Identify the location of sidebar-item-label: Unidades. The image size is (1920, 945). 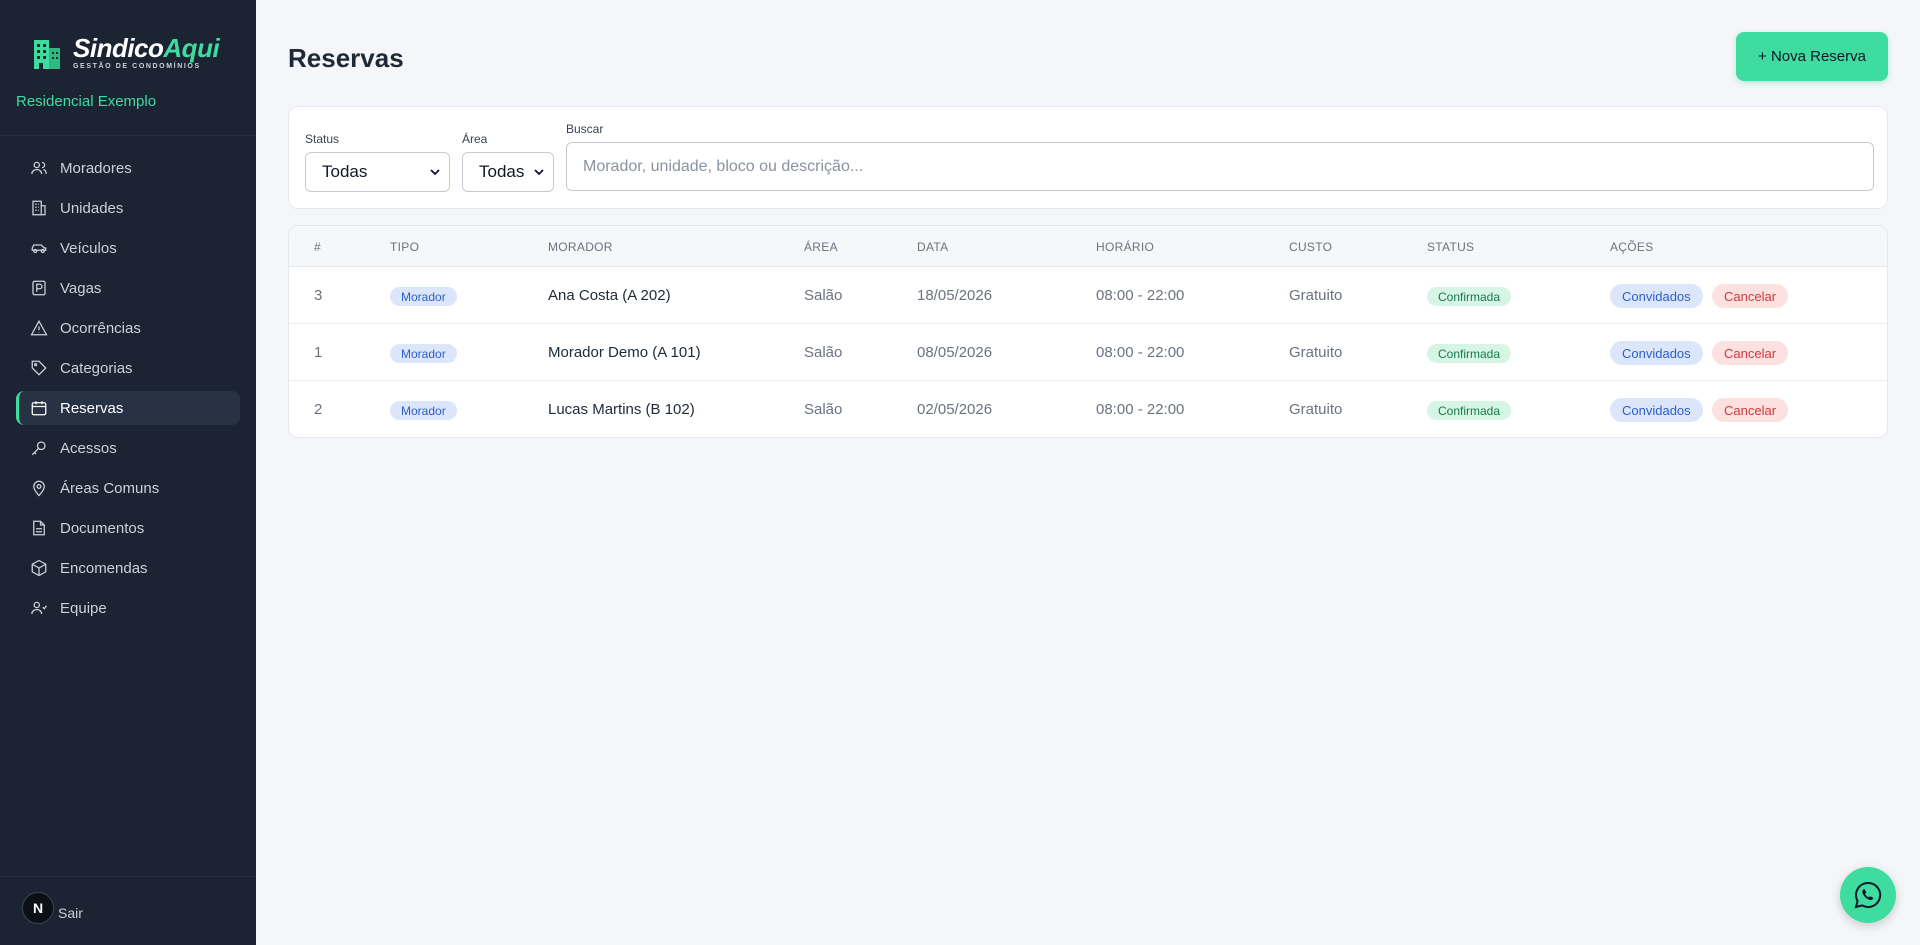
(92, 208).